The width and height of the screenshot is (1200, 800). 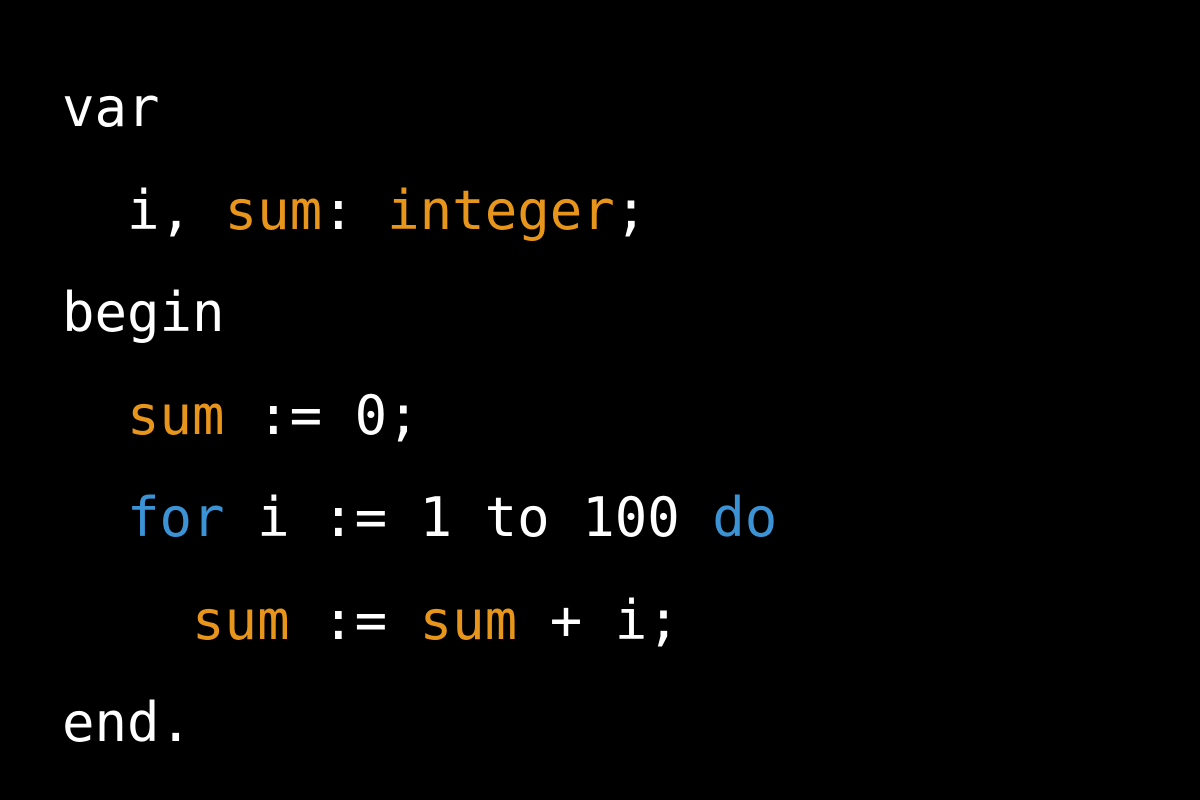 What do you see at coordinates (419, 313) in the screenshot?
I see `code-line: begin` at bounding box center [419, 313].